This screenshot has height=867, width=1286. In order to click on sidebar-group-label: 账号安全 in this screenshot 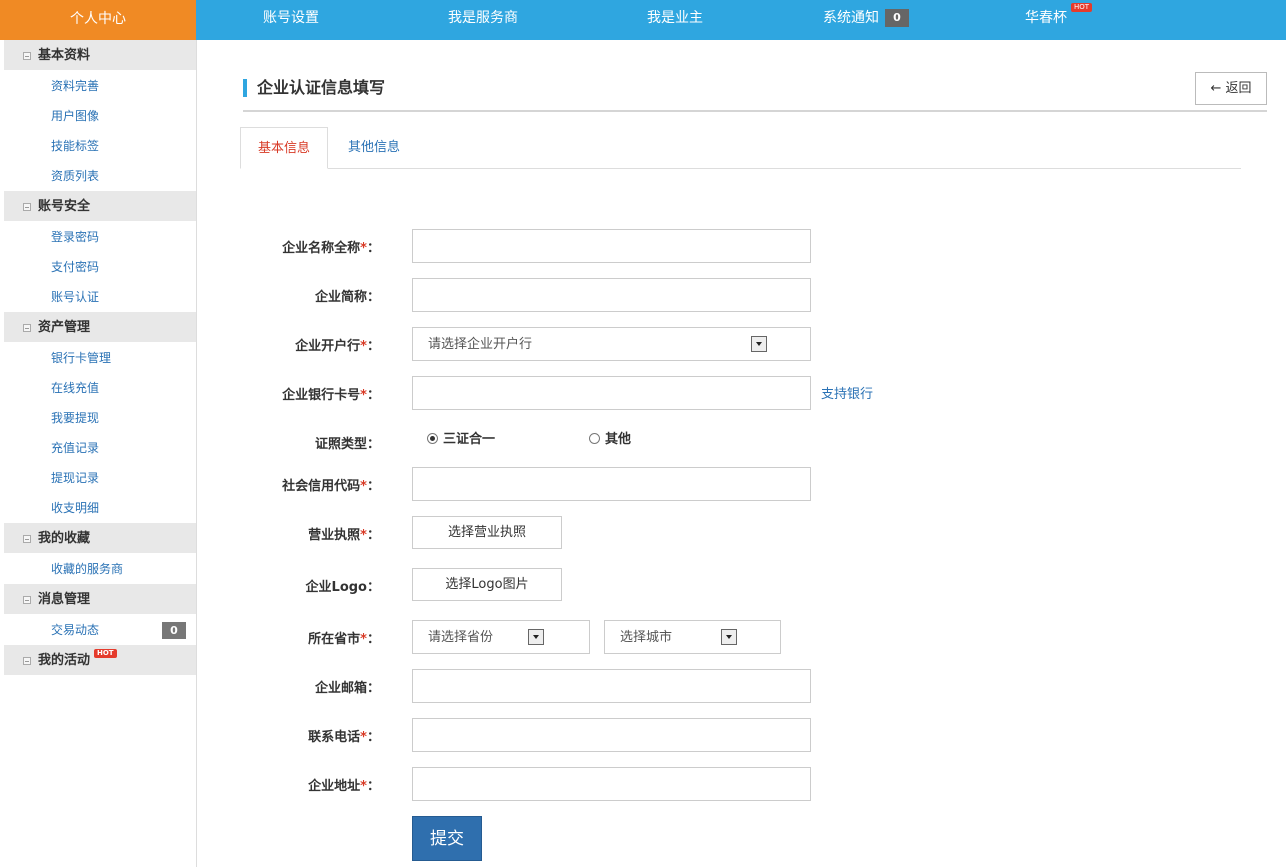, I will do `click(64, 206)`.